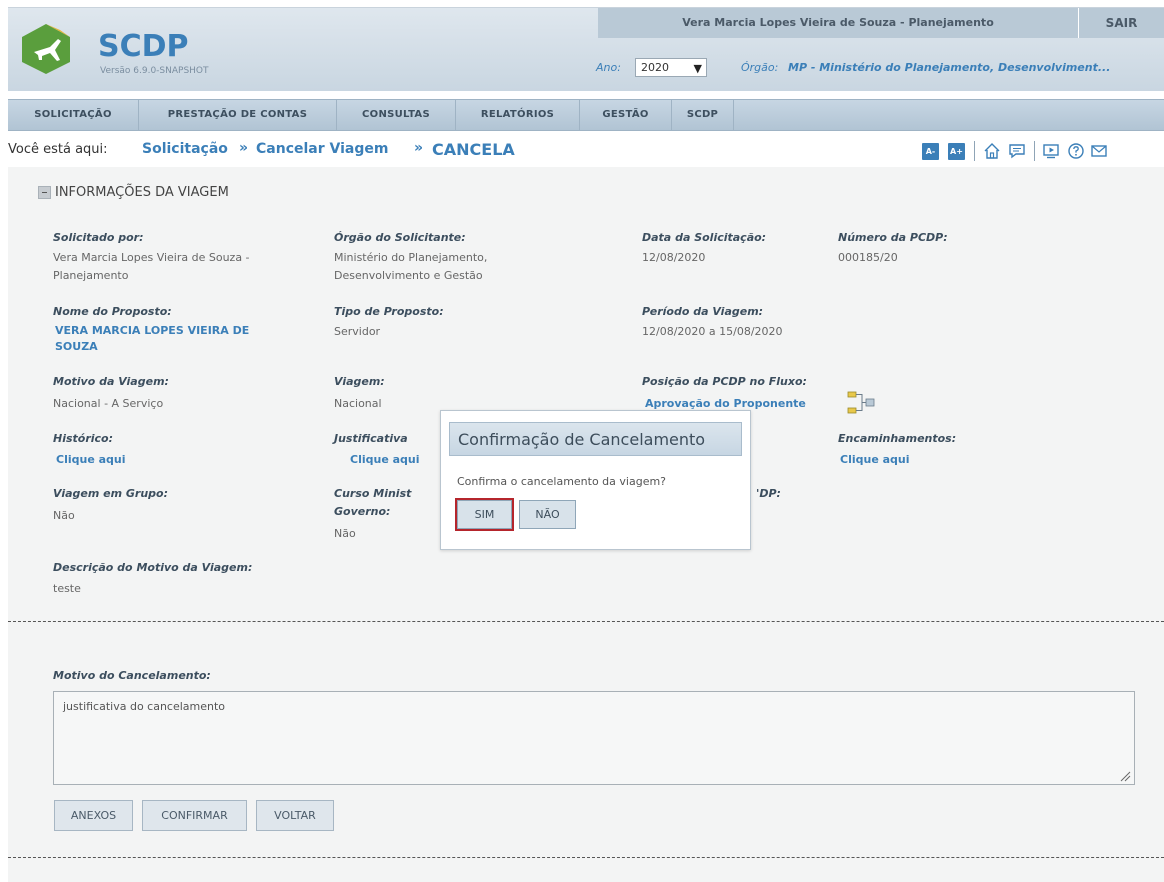 The width and height of the screenshot is (1164, 882). I want to click on nav-item-relatorios: RELATÓRIOS, so click(518, 115).